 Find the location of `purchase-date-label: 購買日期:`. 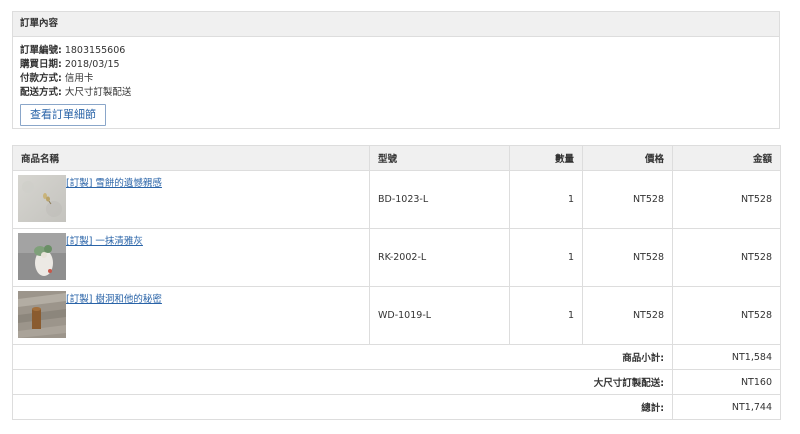

purchase-date-label: 購買日期: is located at coordinates (41, 64).